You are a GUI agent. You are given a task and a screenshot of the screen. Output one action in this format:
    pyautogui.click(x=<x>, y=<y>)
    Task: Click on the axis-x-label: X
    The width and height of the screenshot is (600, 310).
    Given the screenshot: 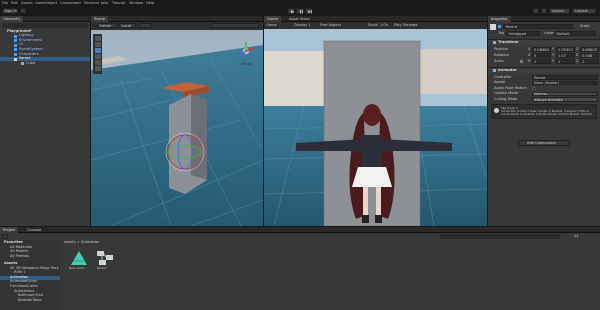 What is the action you would take?
    pyautogui.click(x=529, y=48)
    